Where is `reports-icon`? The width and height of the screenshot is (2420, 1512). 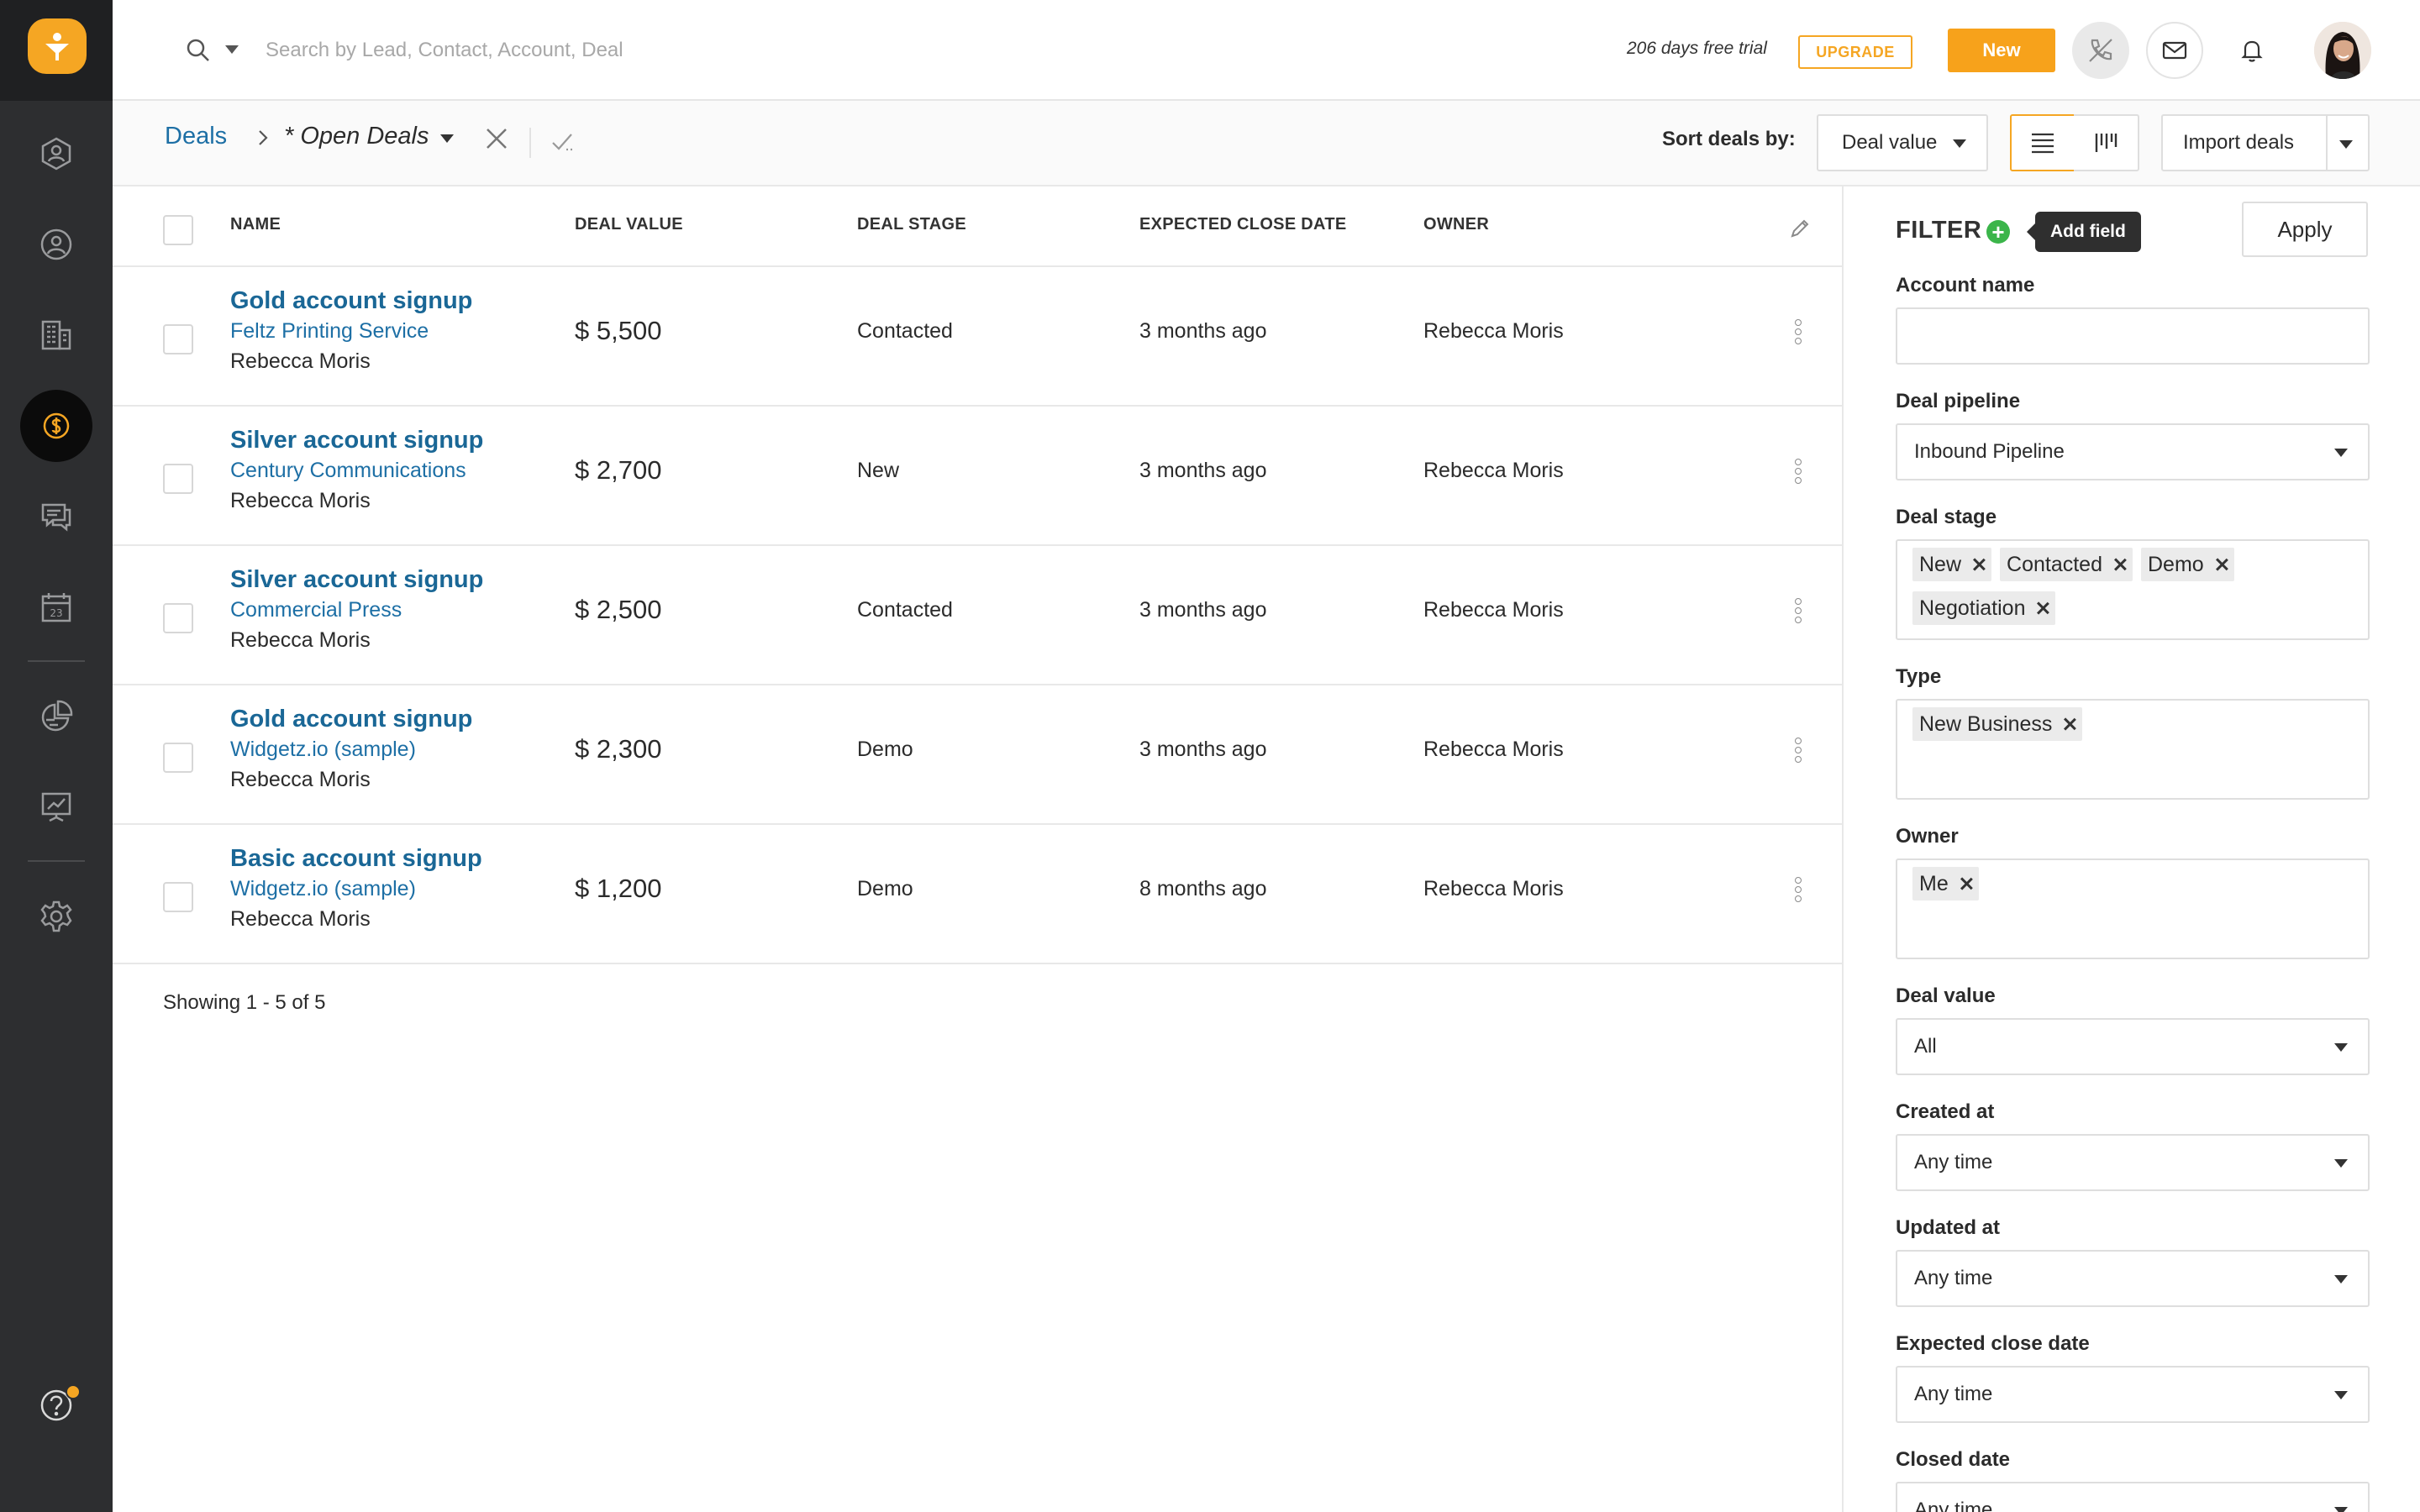
reports-icon is located at coordinates (56, 716).